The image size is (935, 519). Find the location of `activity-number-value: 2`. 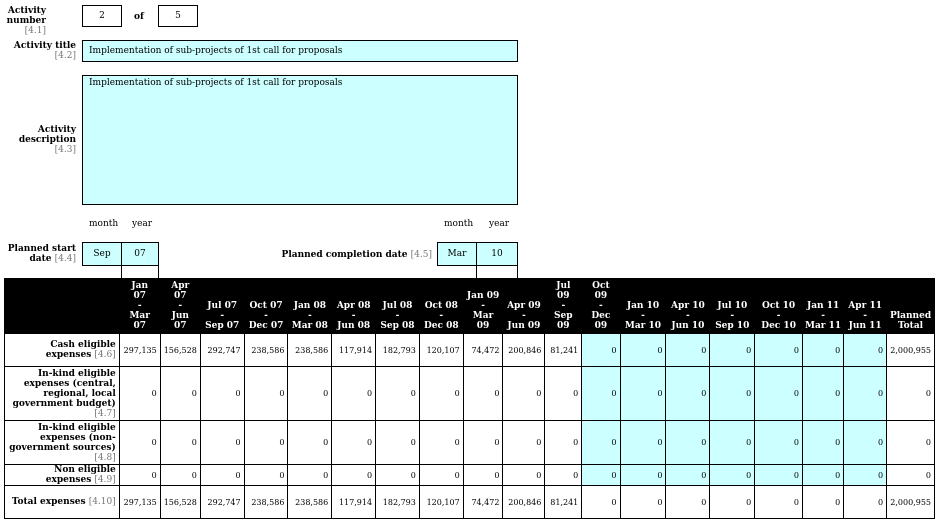

activity-number-value: 2 is located at coordinates (102, 16).